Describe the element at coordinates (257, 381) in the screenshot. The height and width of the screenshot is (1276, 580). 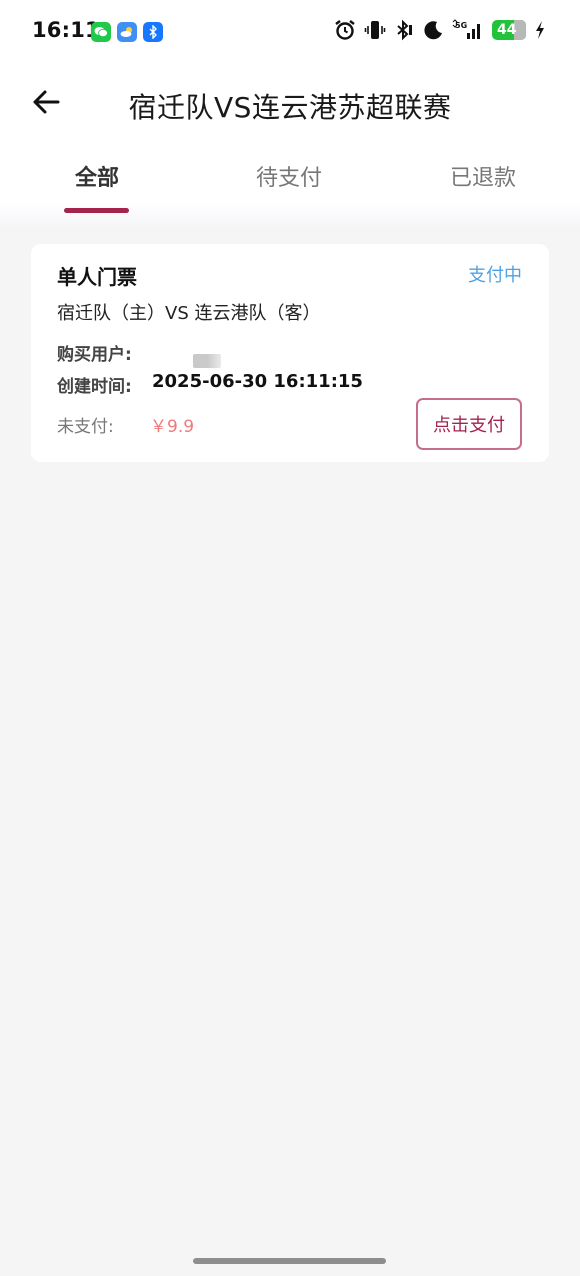
I see `created-time-value: 2025-06-30 16:11:15` at that location.